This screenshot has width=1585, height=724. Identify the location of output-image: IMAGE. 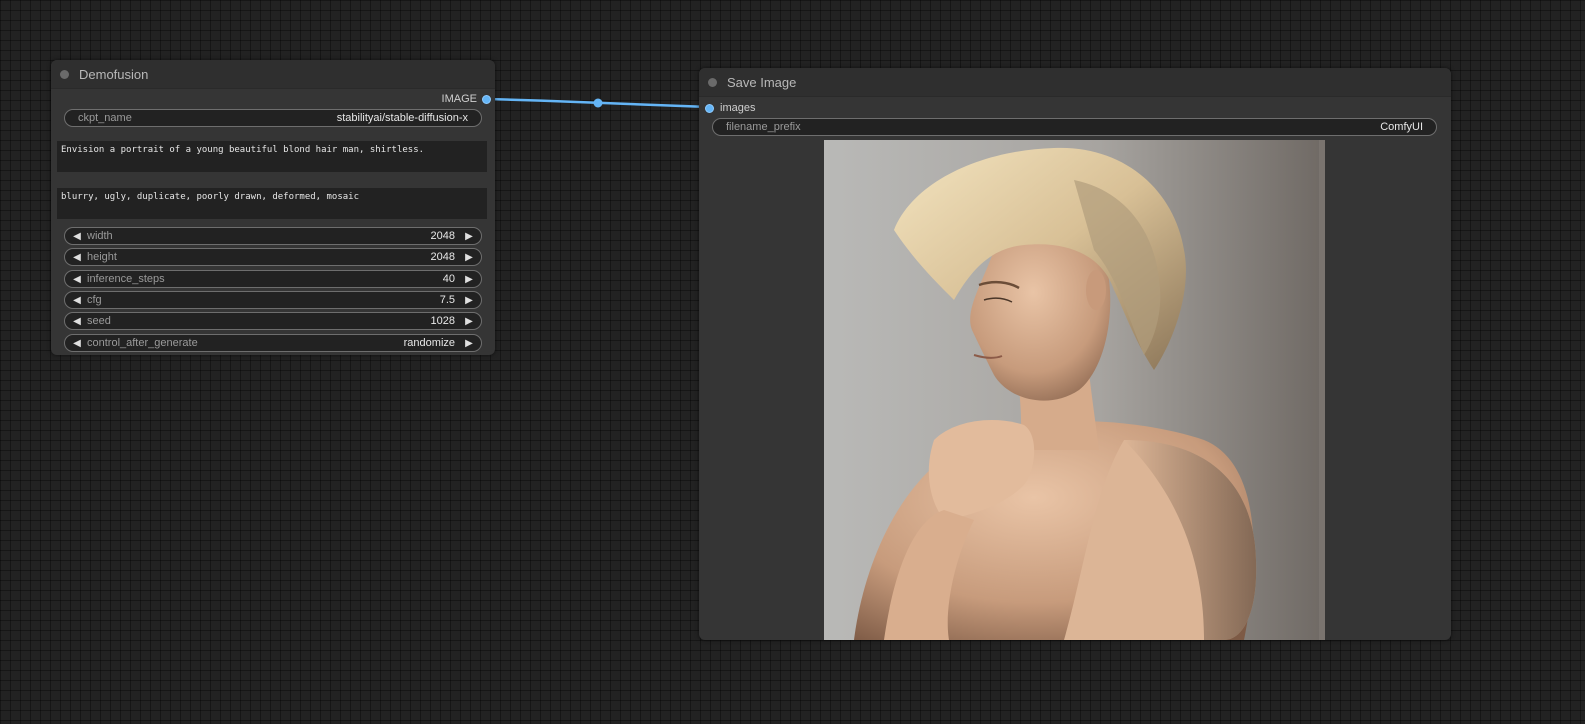
(466, 99).